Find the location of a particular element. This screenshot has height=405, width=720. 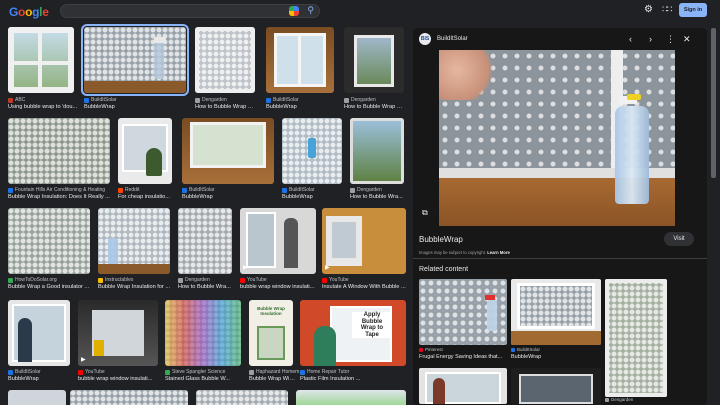

chevron-right-icon: › is located at coordinates (650, 39).